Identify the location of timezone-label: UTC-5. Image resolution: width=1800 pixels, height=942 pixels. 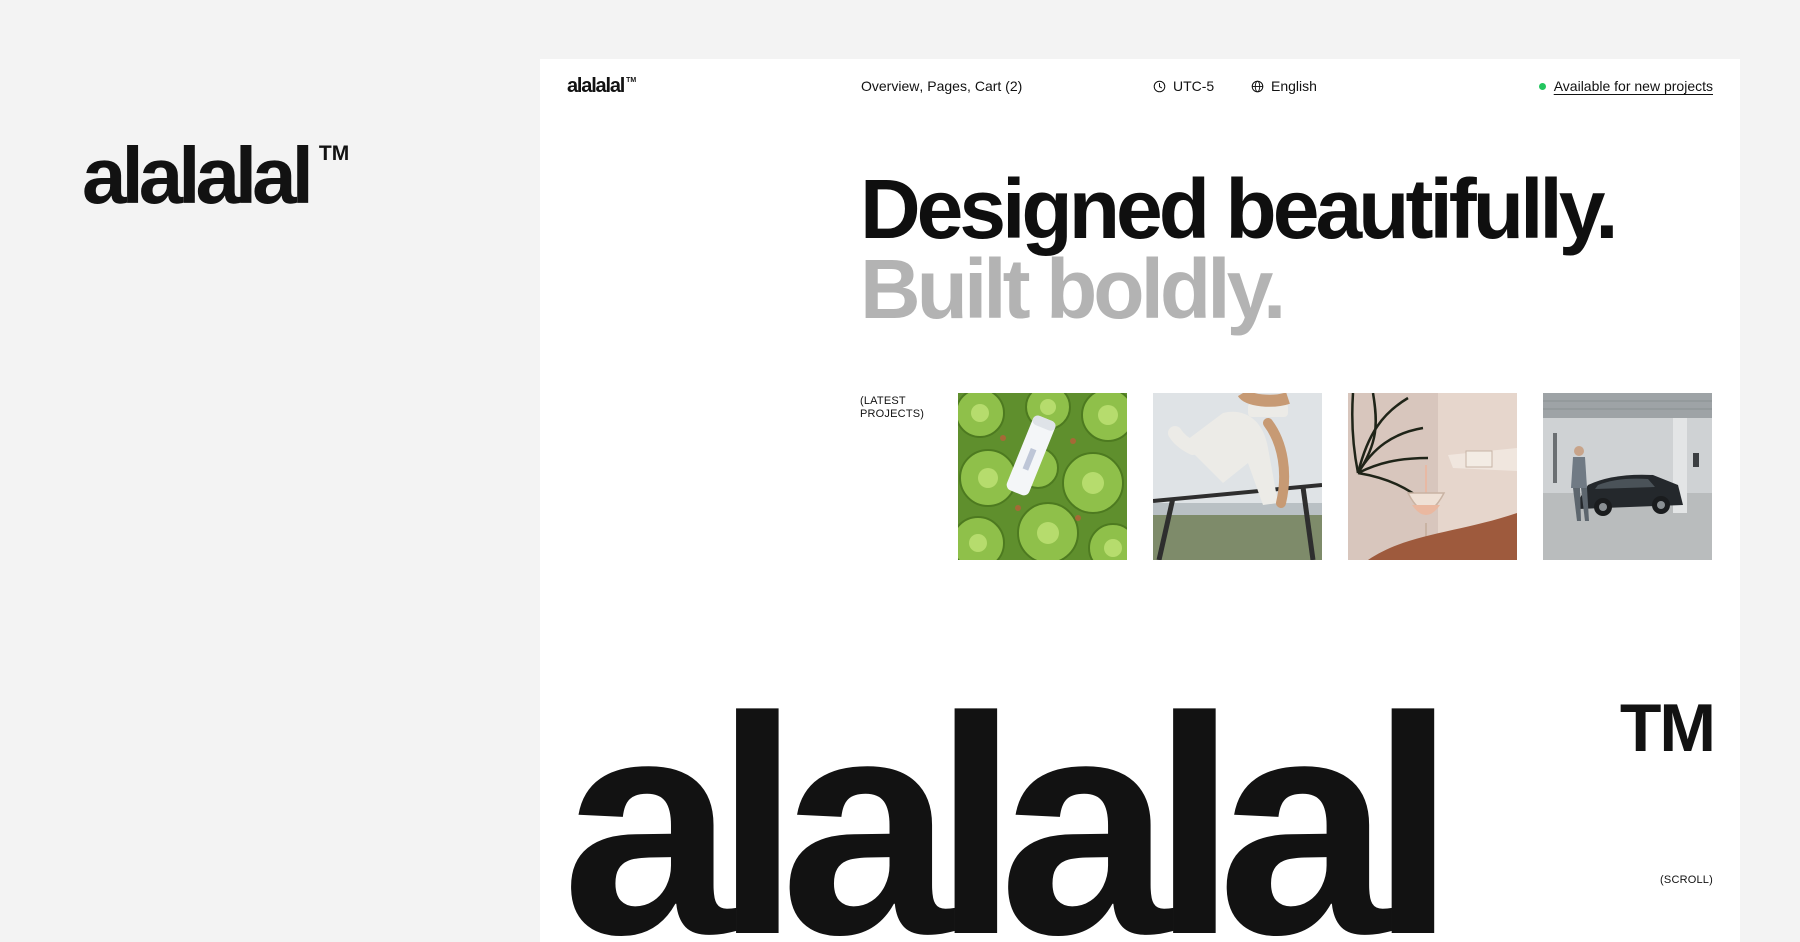
(1194, 86).